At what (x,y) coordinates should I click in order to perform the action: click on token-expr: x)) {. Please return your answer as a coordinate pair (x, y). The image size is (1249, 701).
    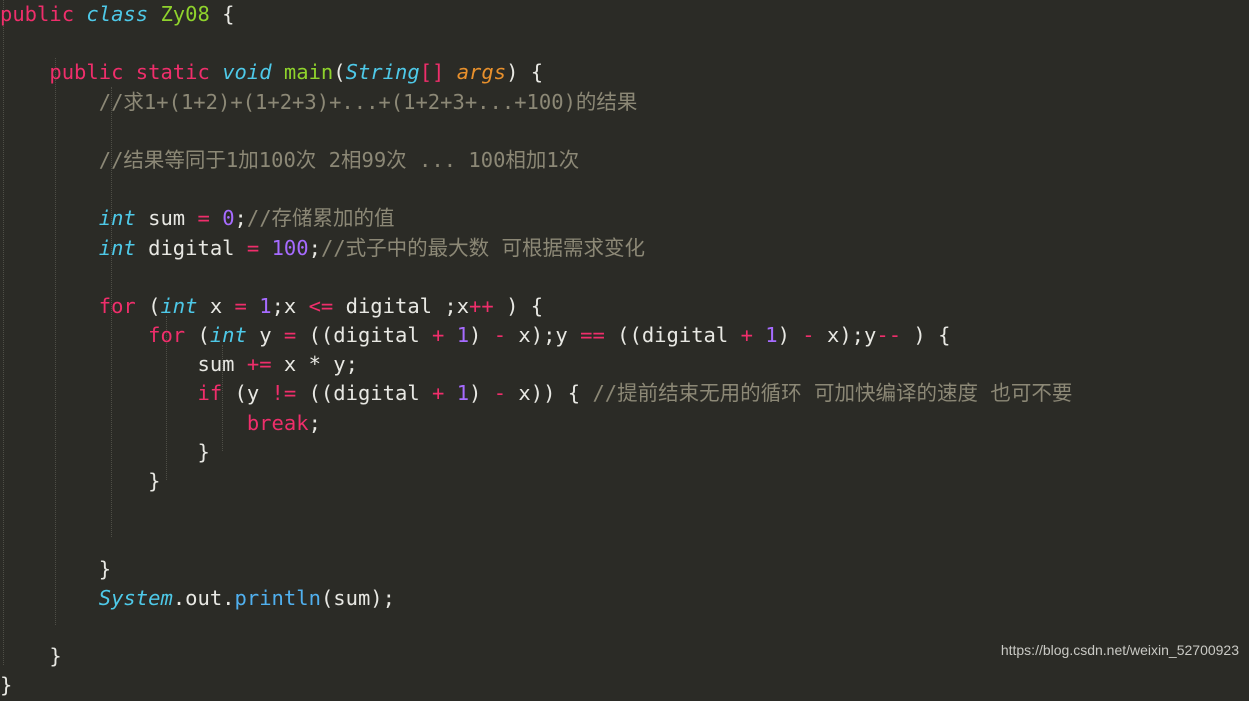
    Looking at the image, I should click on (549, 393).